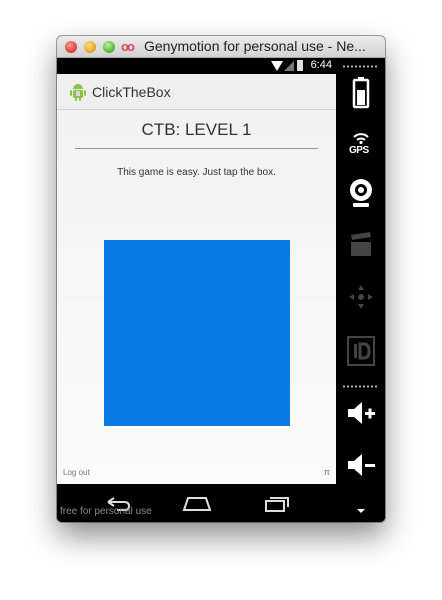 The height and width of the screenshot is (600, 442). Describe the element at coordinates (361, 465) in the screenshot. I see `volume-down-icon` at that location.